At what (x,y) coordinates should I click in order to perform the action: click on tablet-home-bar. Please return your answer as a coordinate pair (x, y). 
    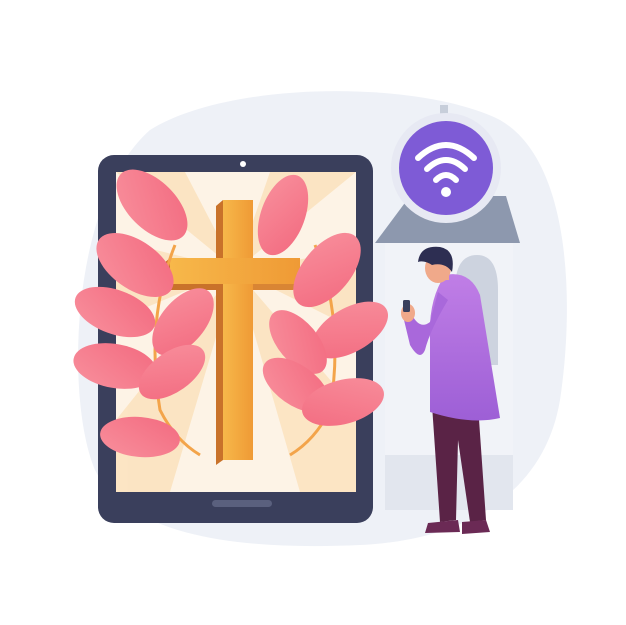
    Looking at the image, I should click on (242, 503).